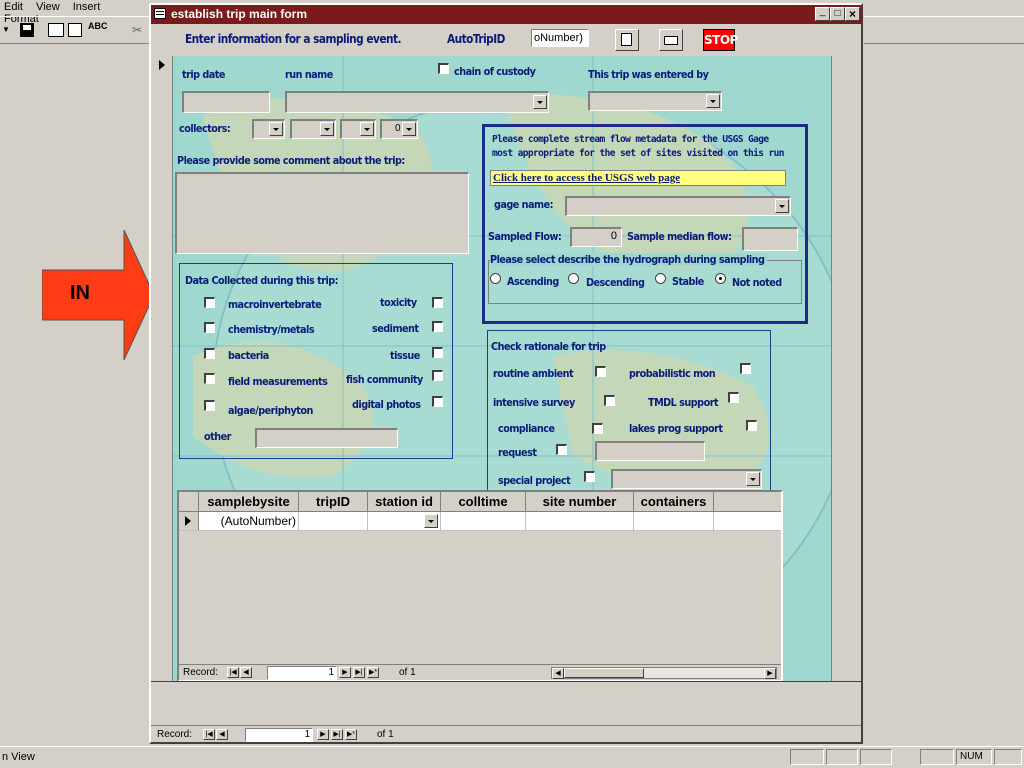 The height and width of the screenshot is (768, 1024). Describe the element at coordinates (404, 502) in the screenshot. I see `col-station-id: station id` at that location.